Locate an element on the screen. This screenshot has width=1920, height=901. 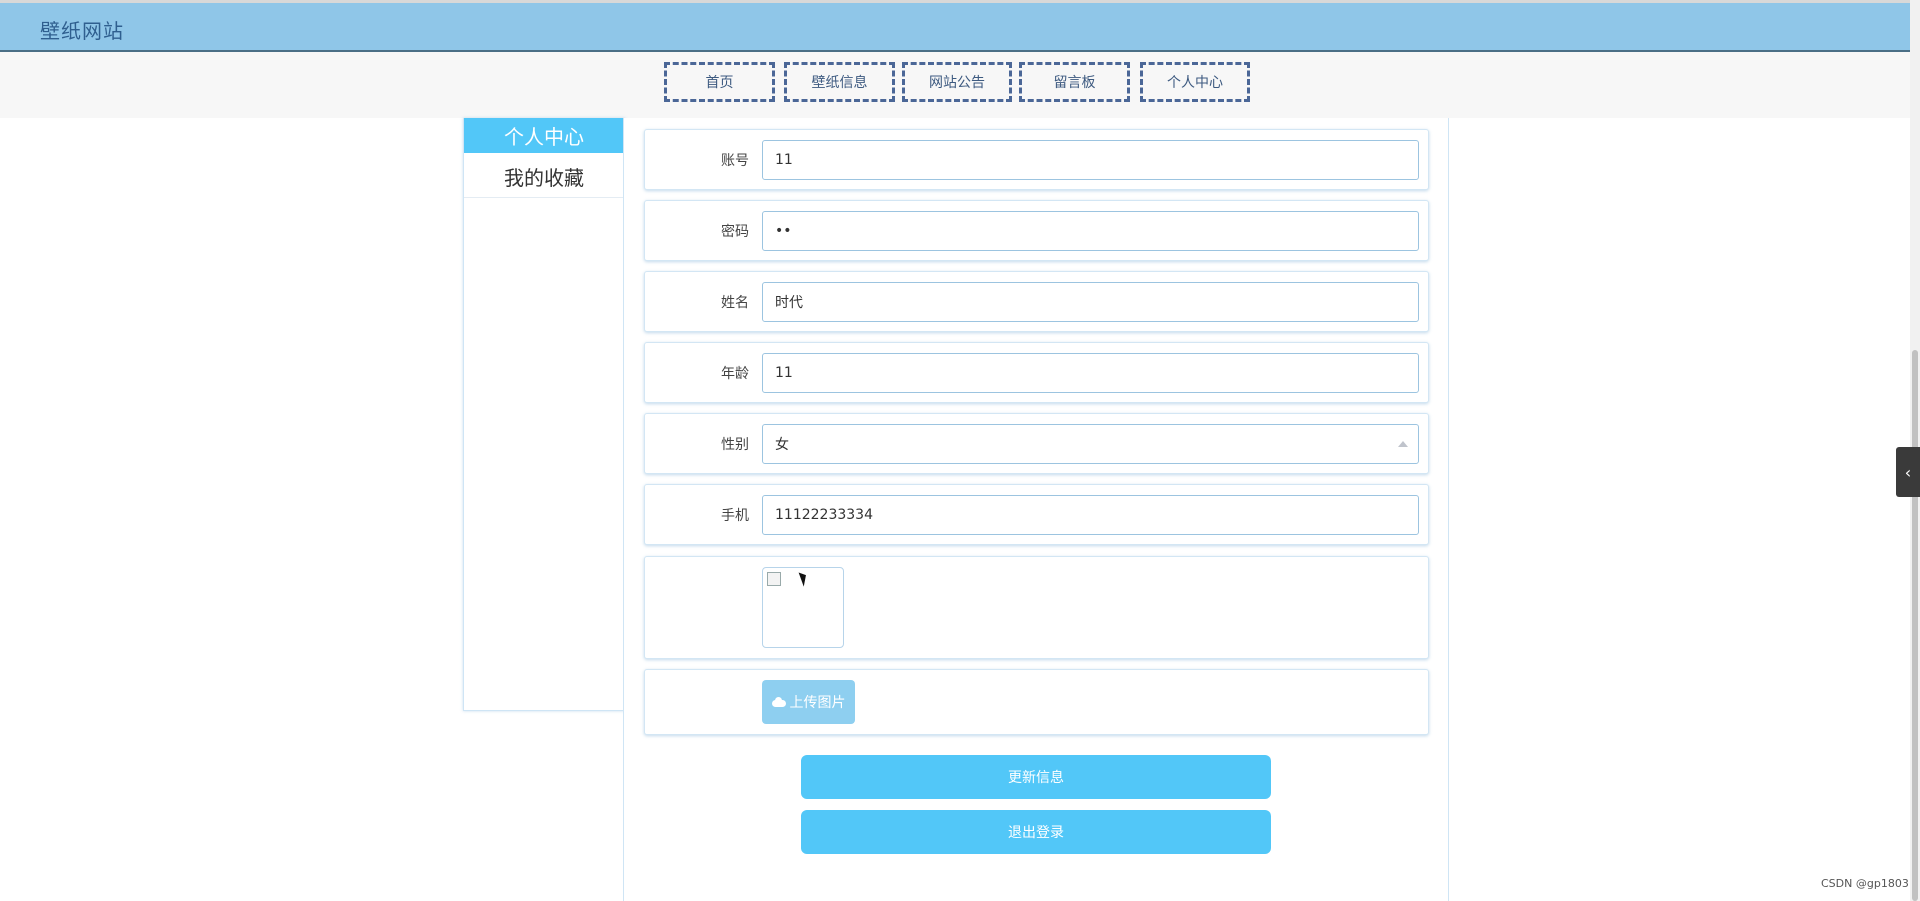
chevron-left-icon: ‹ is located at coordinates (1908, 472).